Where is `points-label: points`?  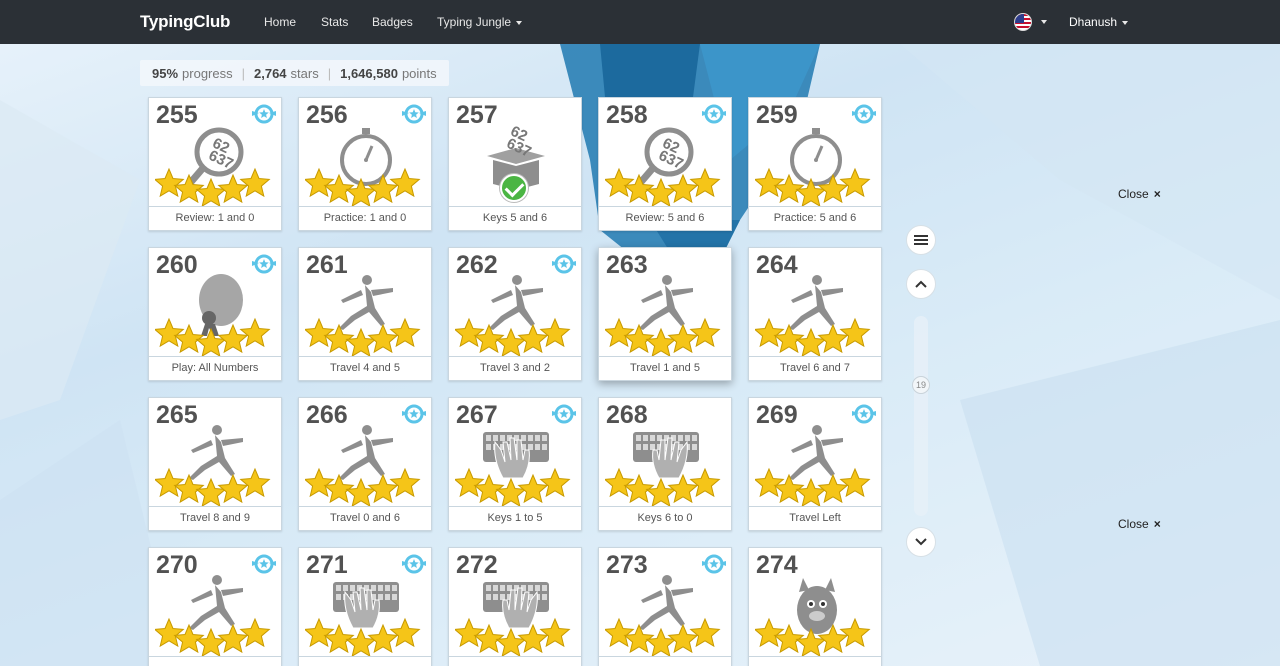 points-label: points is located at coordinates (419, 73).